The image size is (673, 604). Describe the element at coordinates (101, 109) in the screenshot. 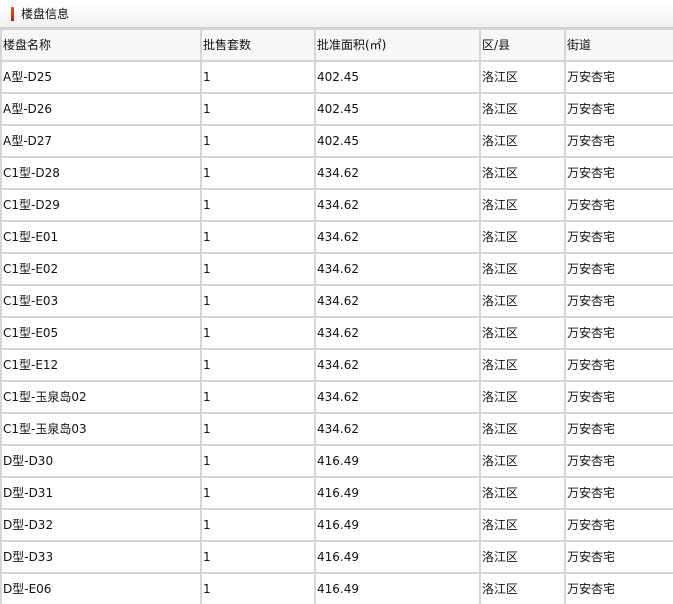

I see `cell-name: A型-D26` at that location.